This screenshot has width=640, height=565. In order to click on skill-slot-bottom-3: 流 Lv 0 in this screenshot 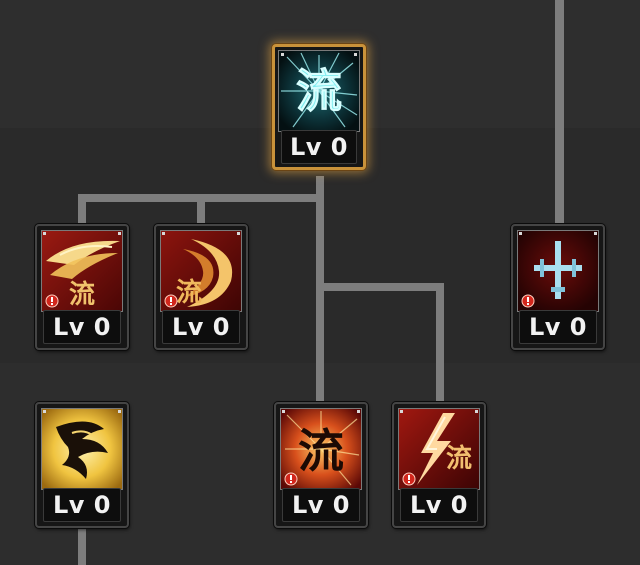, I will do `click(439, 465)`.